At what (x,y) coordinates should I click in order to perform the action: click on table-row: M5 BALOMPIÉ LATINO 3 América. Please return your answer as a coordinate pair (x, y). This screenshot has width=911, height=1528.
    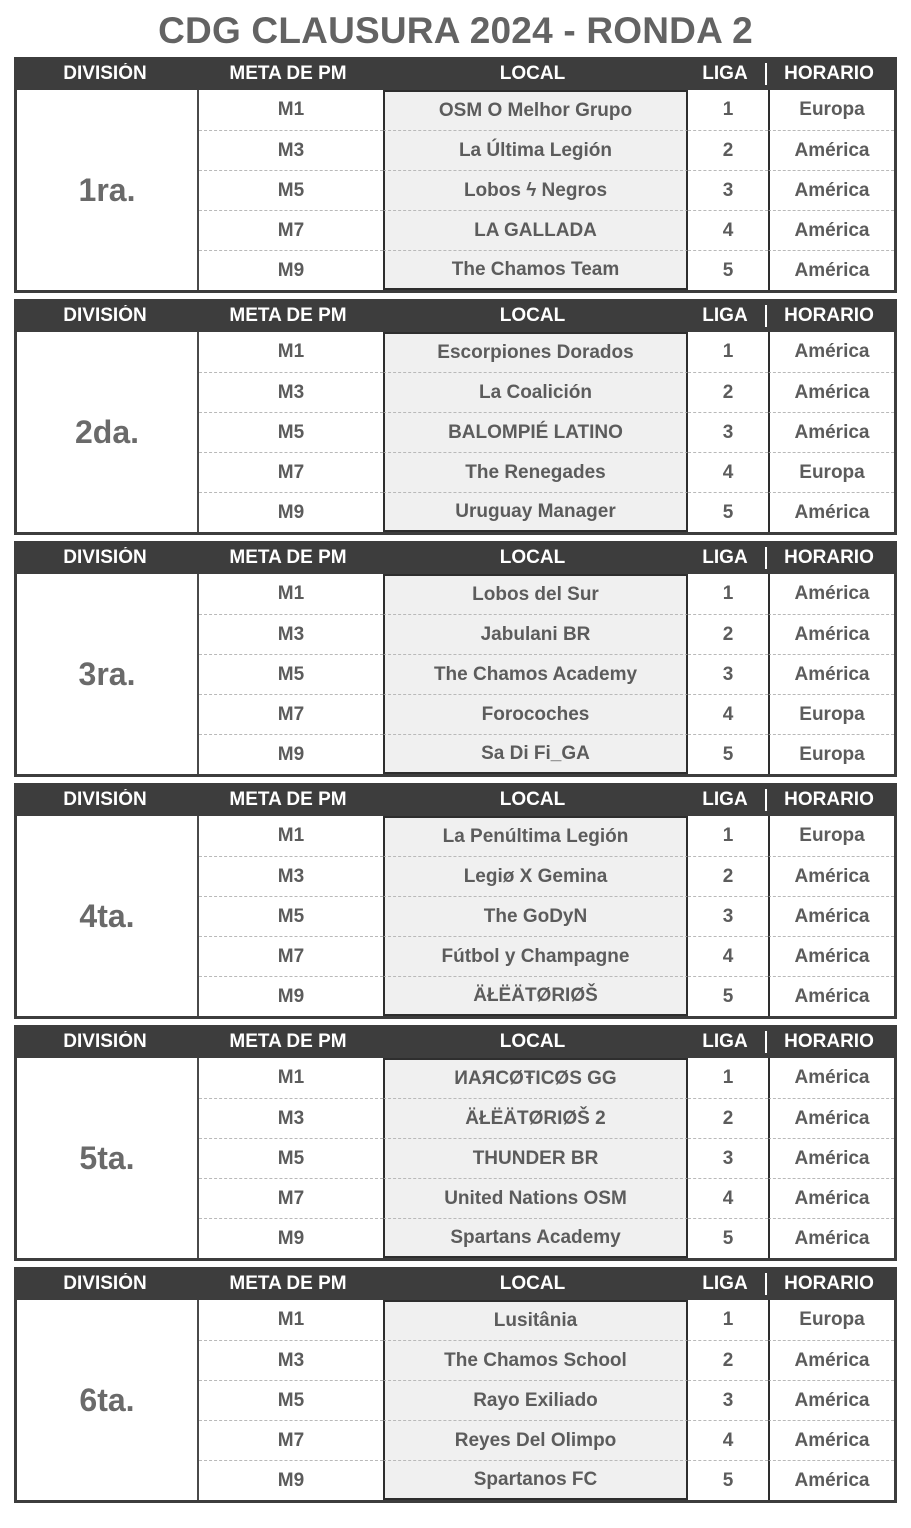
    Looking at the image, I should click on (546, 432).